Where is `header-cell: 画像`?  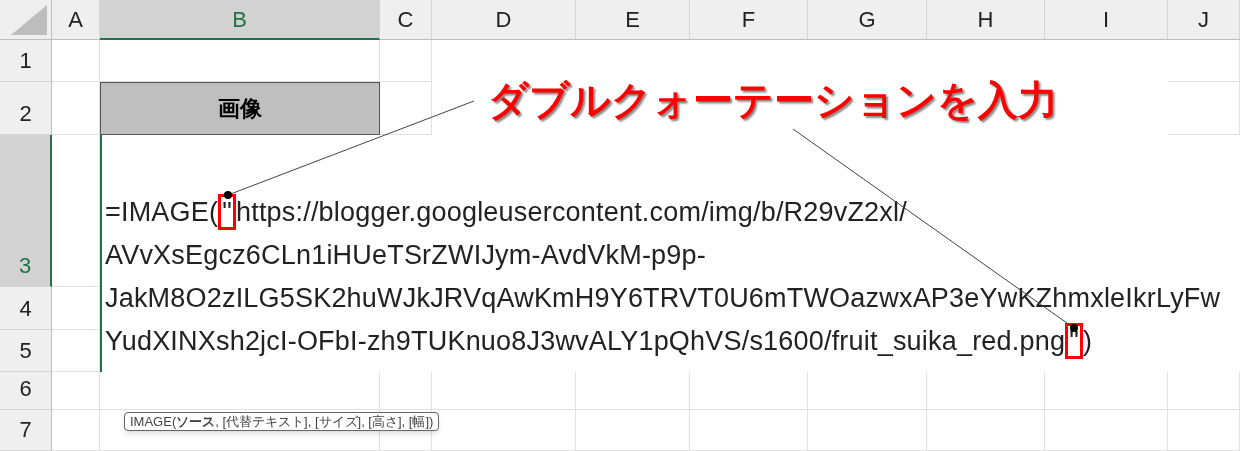 header-cell: 画像 is located at coordinates (240, 108).